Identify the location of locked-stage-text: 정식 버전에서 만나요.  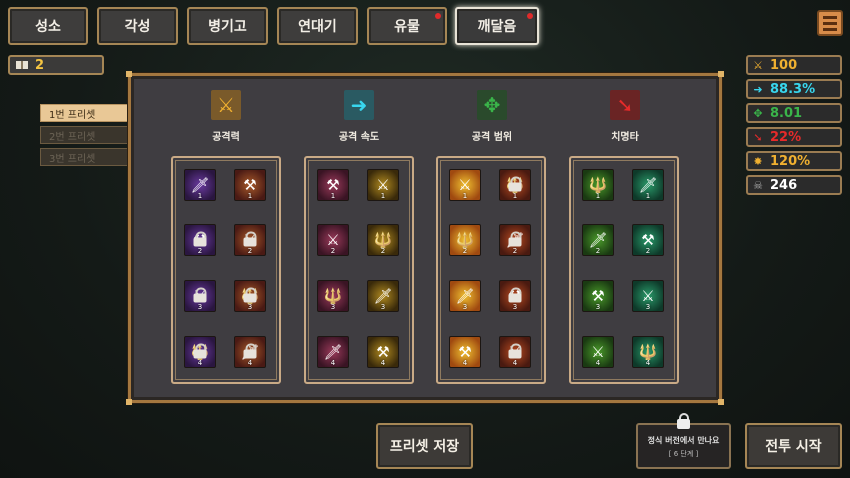
(683, 440).